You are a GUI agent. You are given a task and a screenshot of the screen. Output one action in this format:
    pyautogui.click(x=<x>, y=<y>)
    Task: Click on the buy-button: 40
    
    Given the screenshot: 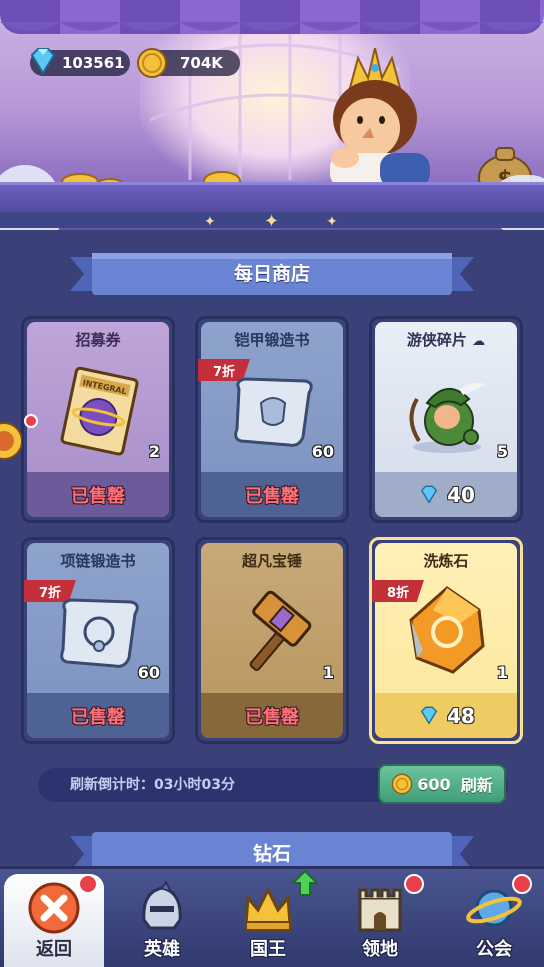 What is the action you would take?
    pyautogui.click(x=446, y=494)
    